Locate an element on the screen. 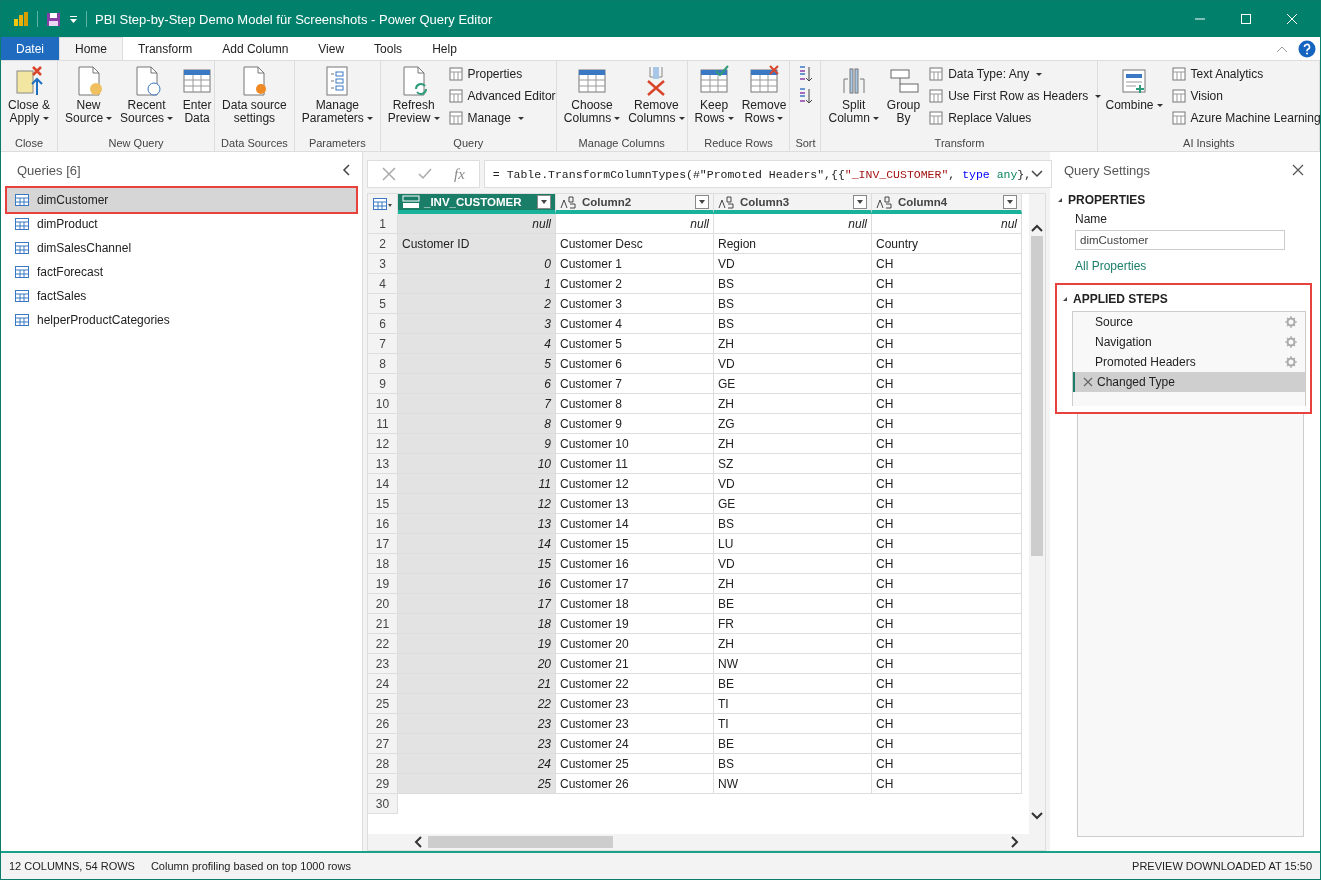 This screenshot has height=880, width=1321. row-number: 11 is located at coordinates (383, 424).